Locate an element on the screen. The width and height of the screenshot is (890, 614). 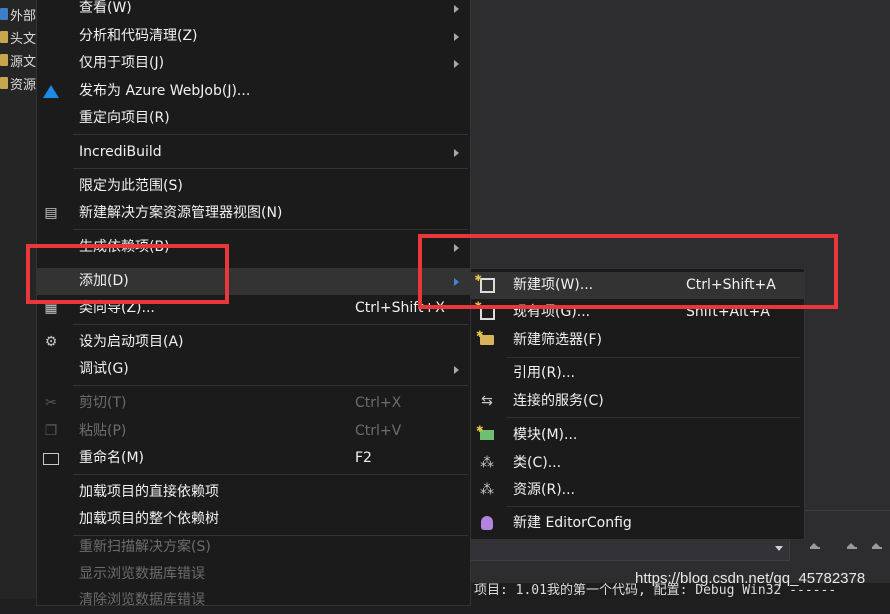
solution-item: 资源 is located at coordinates (18, 83).